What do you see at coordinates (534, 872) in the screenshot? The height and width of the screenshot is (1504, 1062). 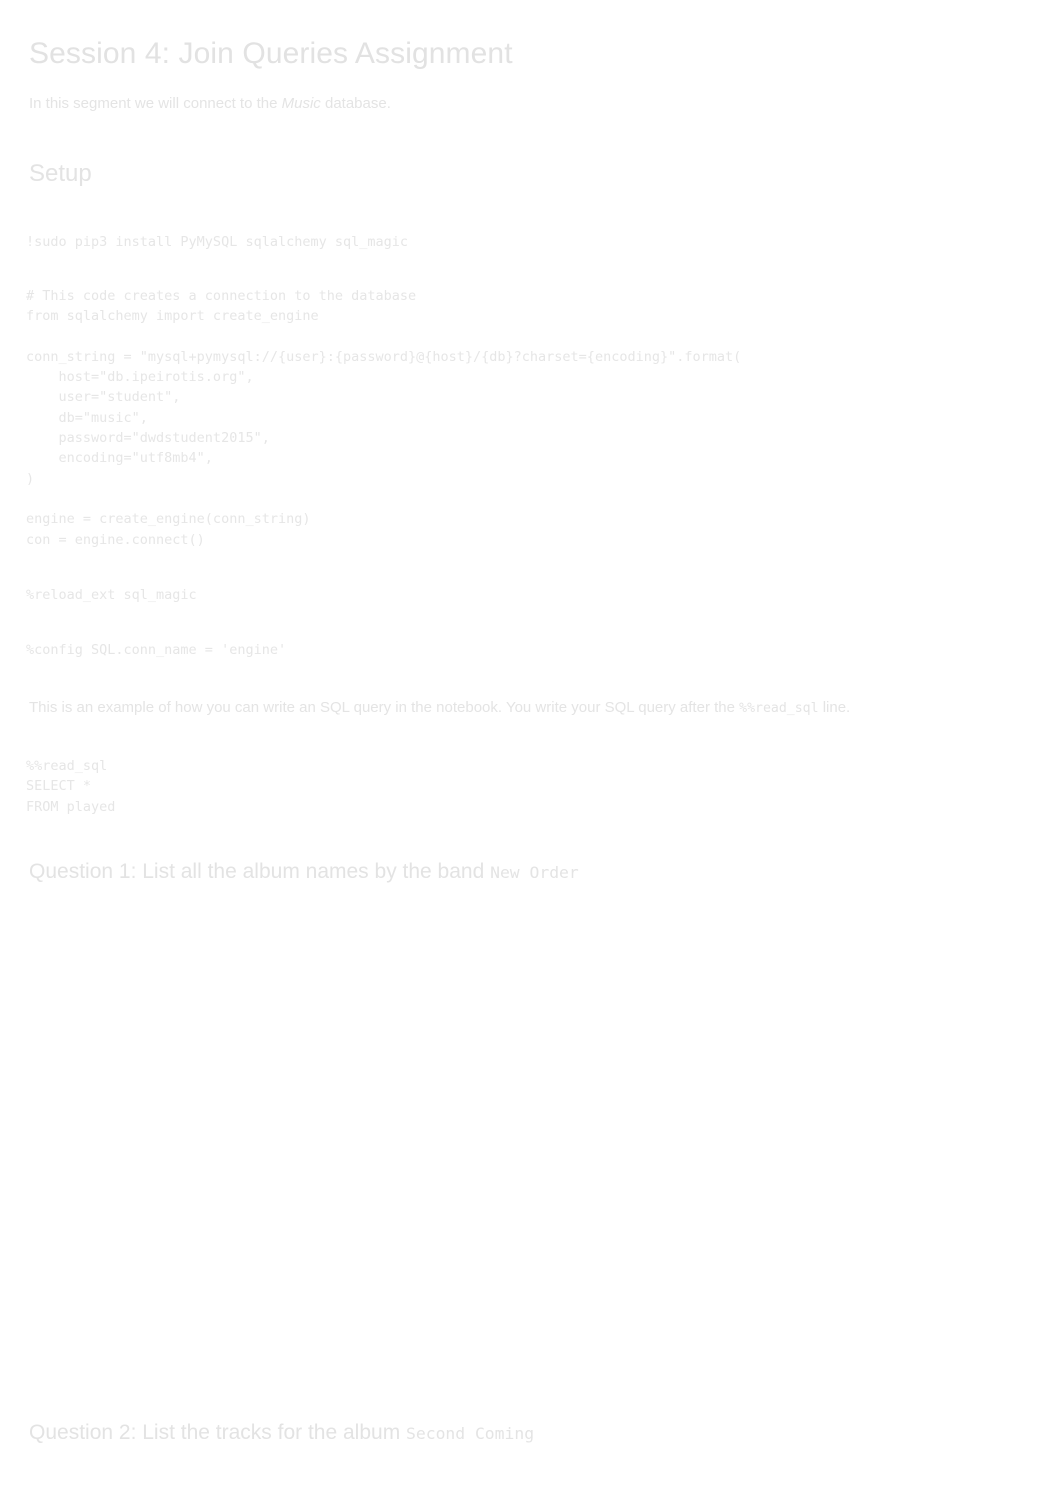 I see `inline-code-new-order: New Order` at bounding box center [534, 872].